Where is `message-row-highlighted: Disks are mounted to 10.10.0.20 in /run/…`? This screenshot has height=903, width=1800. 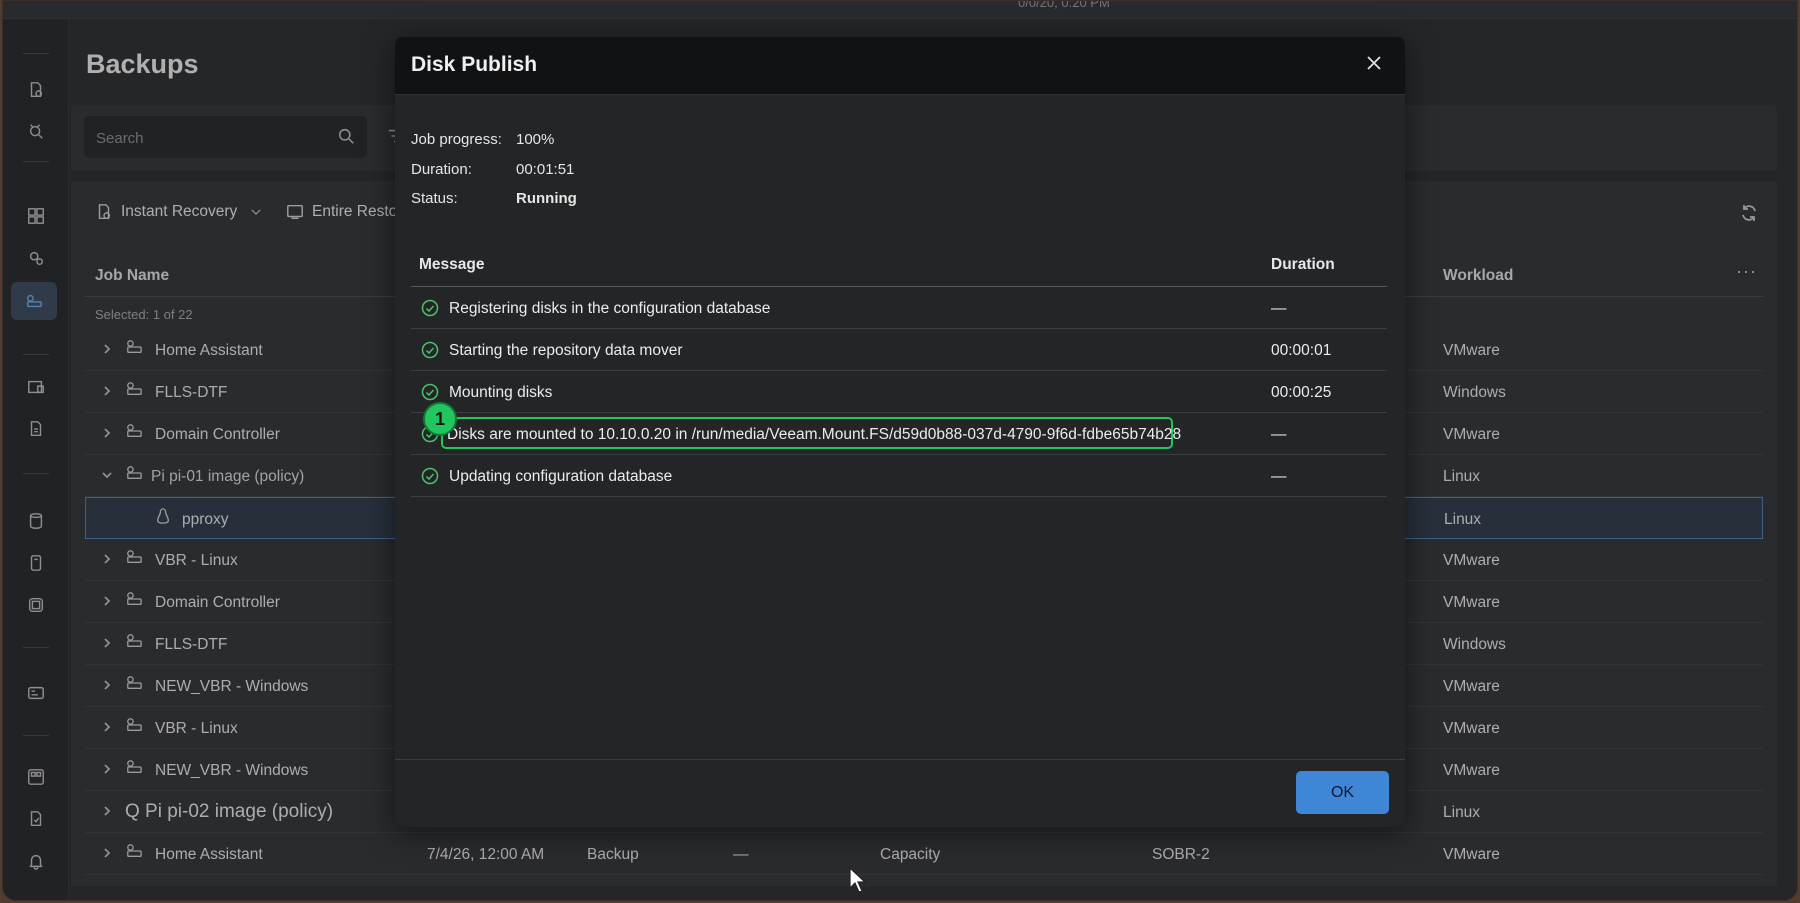 message-row-highlighted: Disks are mounted to 10.10.0.20 in /run/… is located at coordinates (899, 428).